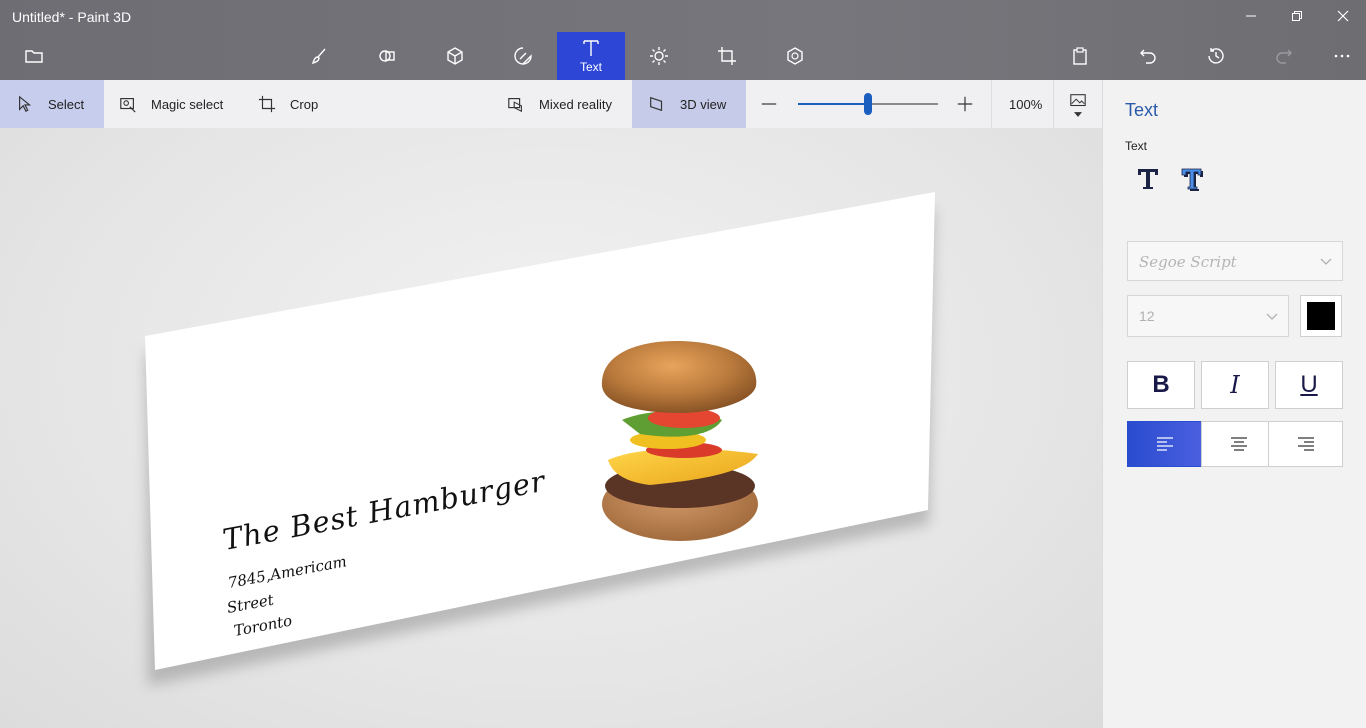 This screenshot has width=1366, height=728. Describe the element at coordinates (515, 105) in the screenshot. I see `mixed-reality-icon` at that location.